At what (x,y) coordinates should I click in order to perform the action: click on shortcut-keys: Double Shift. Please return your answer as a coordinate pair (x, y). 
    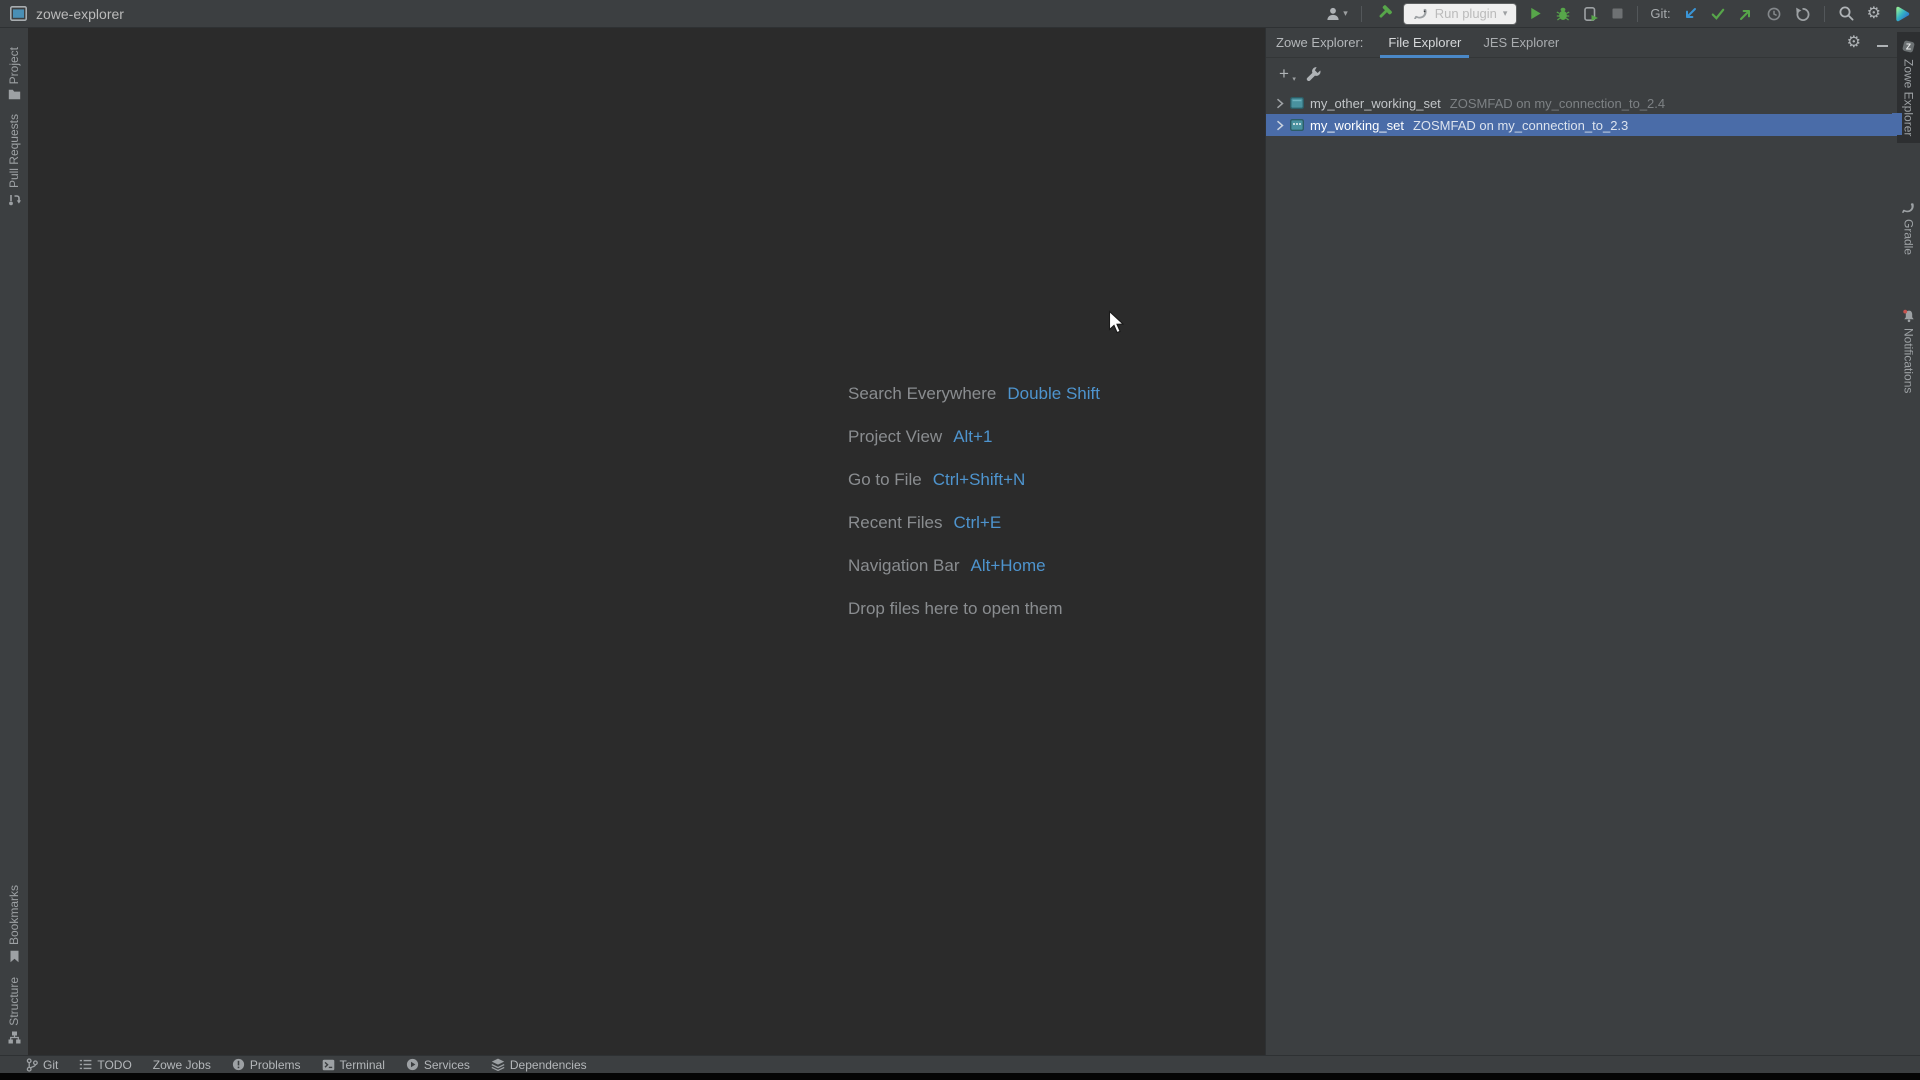
    Looking at the image, I should click on (1053, 393).